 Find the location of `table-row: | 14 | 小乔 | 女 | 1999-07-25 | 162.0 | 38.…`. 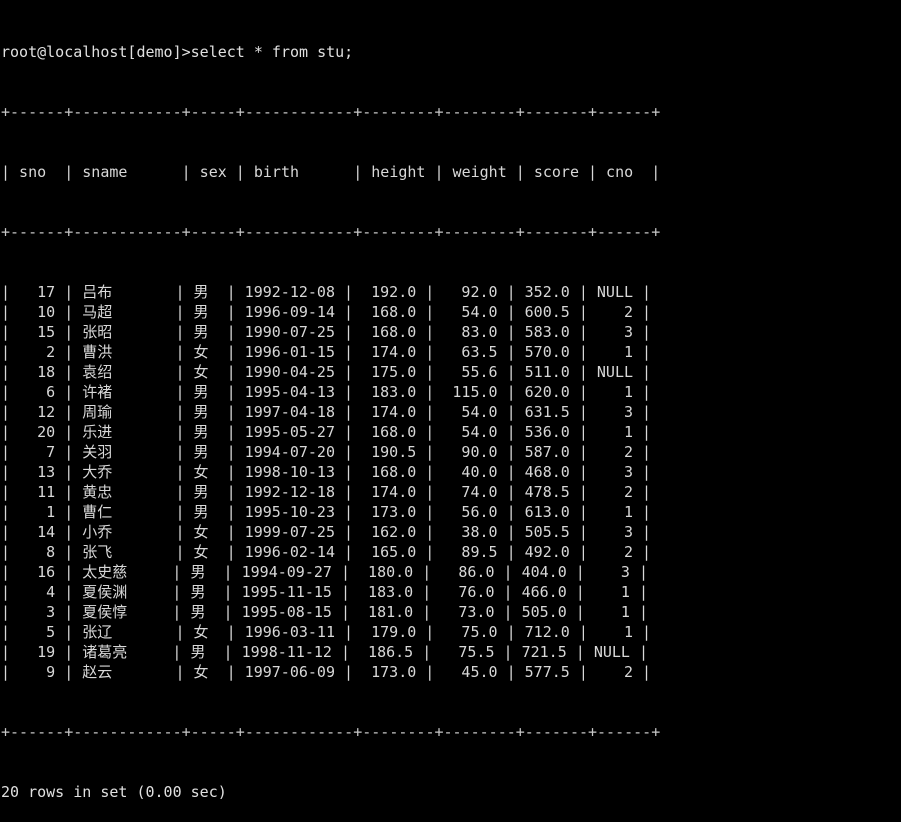

table-row: | 14 | 小乔 | 女 | 1999-07-25 | 162.0 | 38.… is located at coordinates (326, 532).